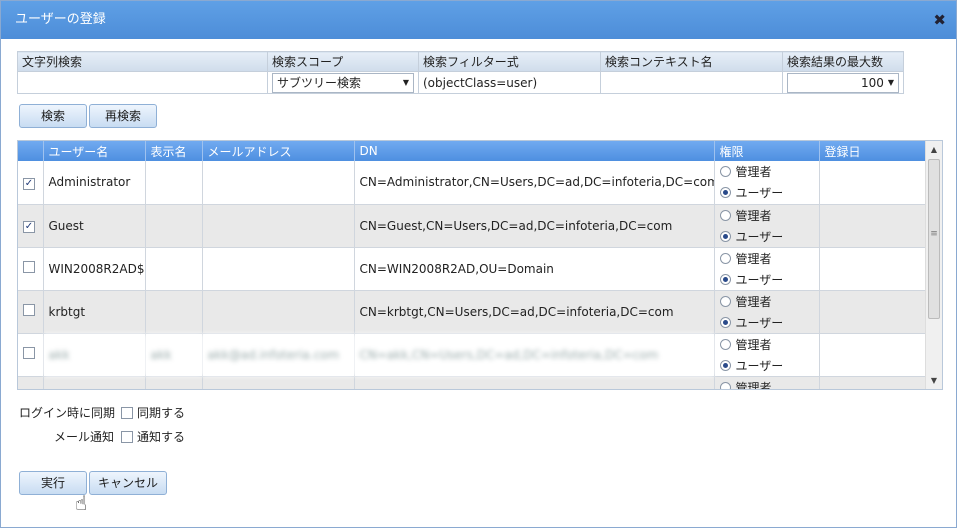  What do you see at coordinates (174, 151) in the screenshot?
I see `col-display-name: 表示名` at bounding box center [174, 151].